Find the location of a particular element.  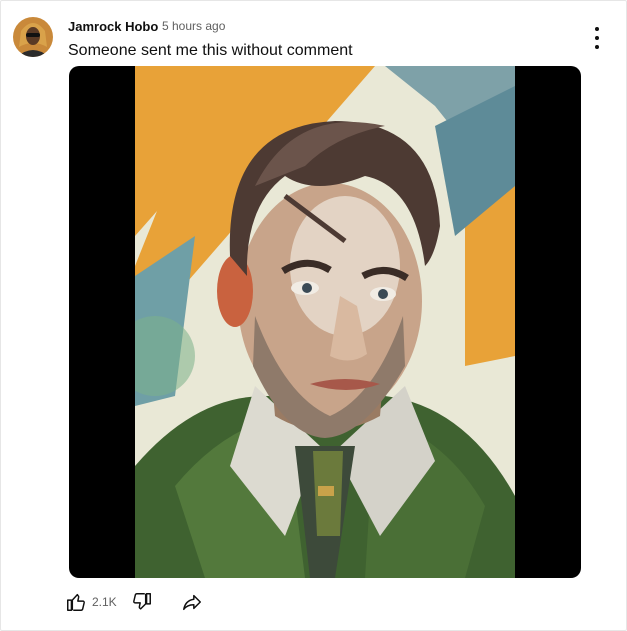

like-button: 2.1K is located at coordinates (91, 602).